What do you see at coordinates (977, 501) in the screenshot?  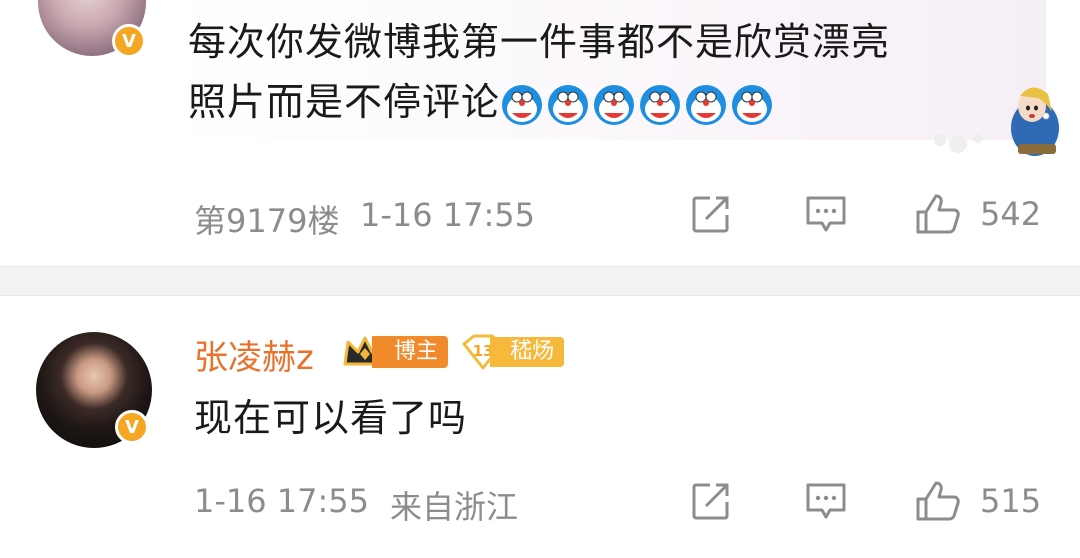 I see `like-button: 515` at bounding box center [977, 501].